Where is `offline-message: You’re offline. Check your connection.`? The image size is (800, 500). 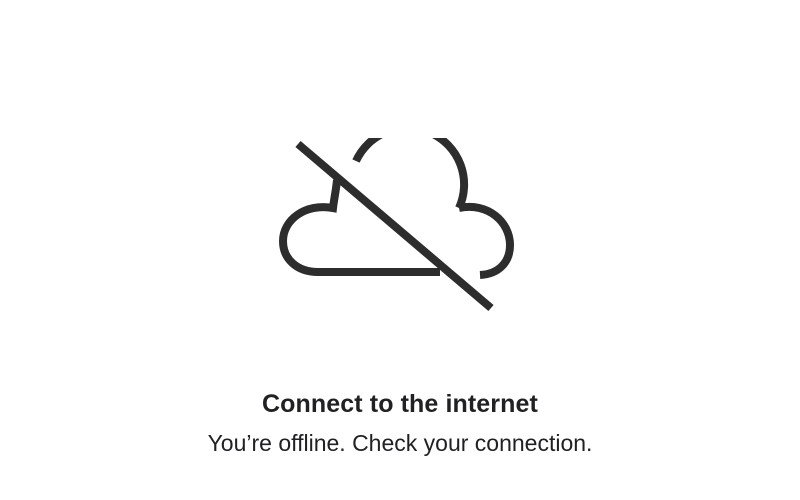
offline-message: You’re offline. Check your connection. is located at coordinates (400, 443).